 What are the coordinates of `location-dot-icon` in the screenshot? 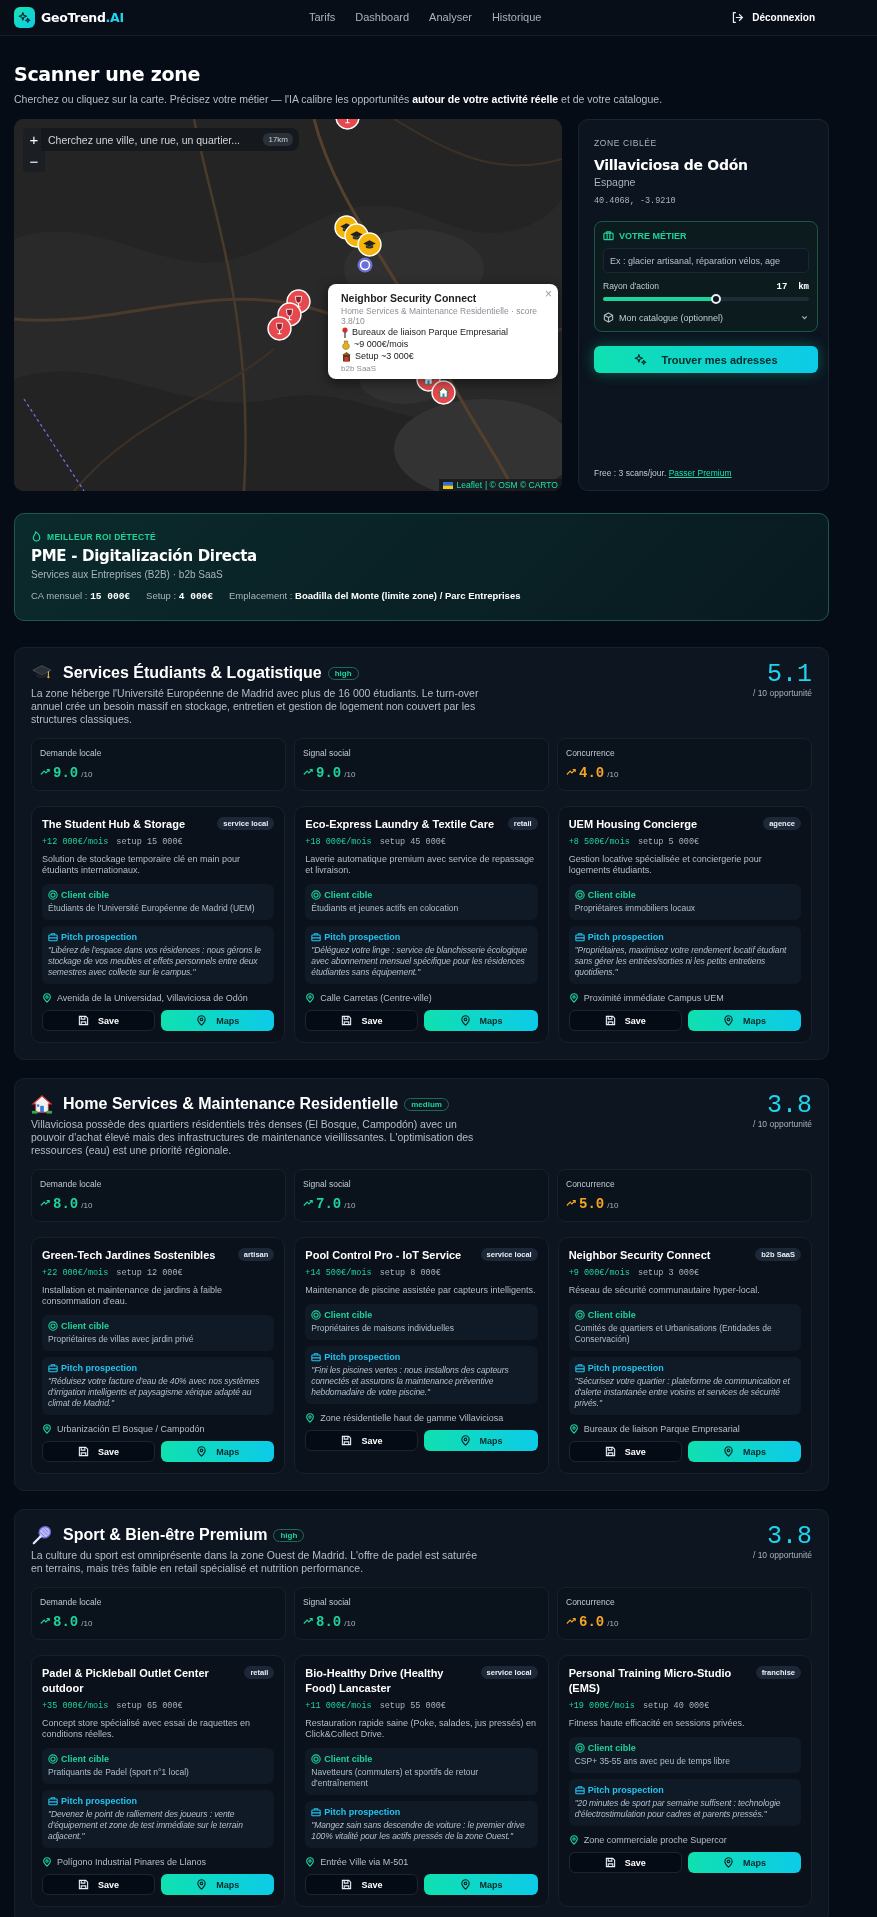 It's located at (365, 265).